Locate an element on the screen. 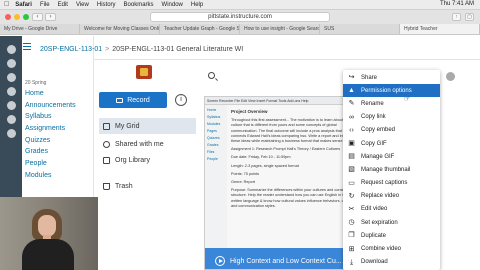 Image resolution: width=480 pixels, height=270 pixels. pencil-icon: ✎ is located at coordinates (351, 104).